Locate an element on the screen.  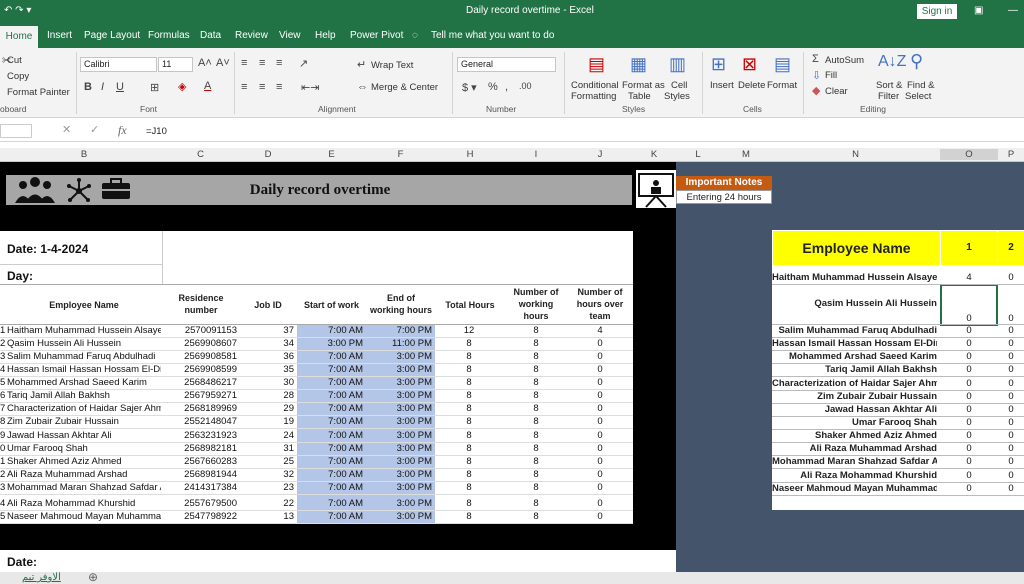
cell-styles-button-2: Styles is located at coordinates (677, 96).